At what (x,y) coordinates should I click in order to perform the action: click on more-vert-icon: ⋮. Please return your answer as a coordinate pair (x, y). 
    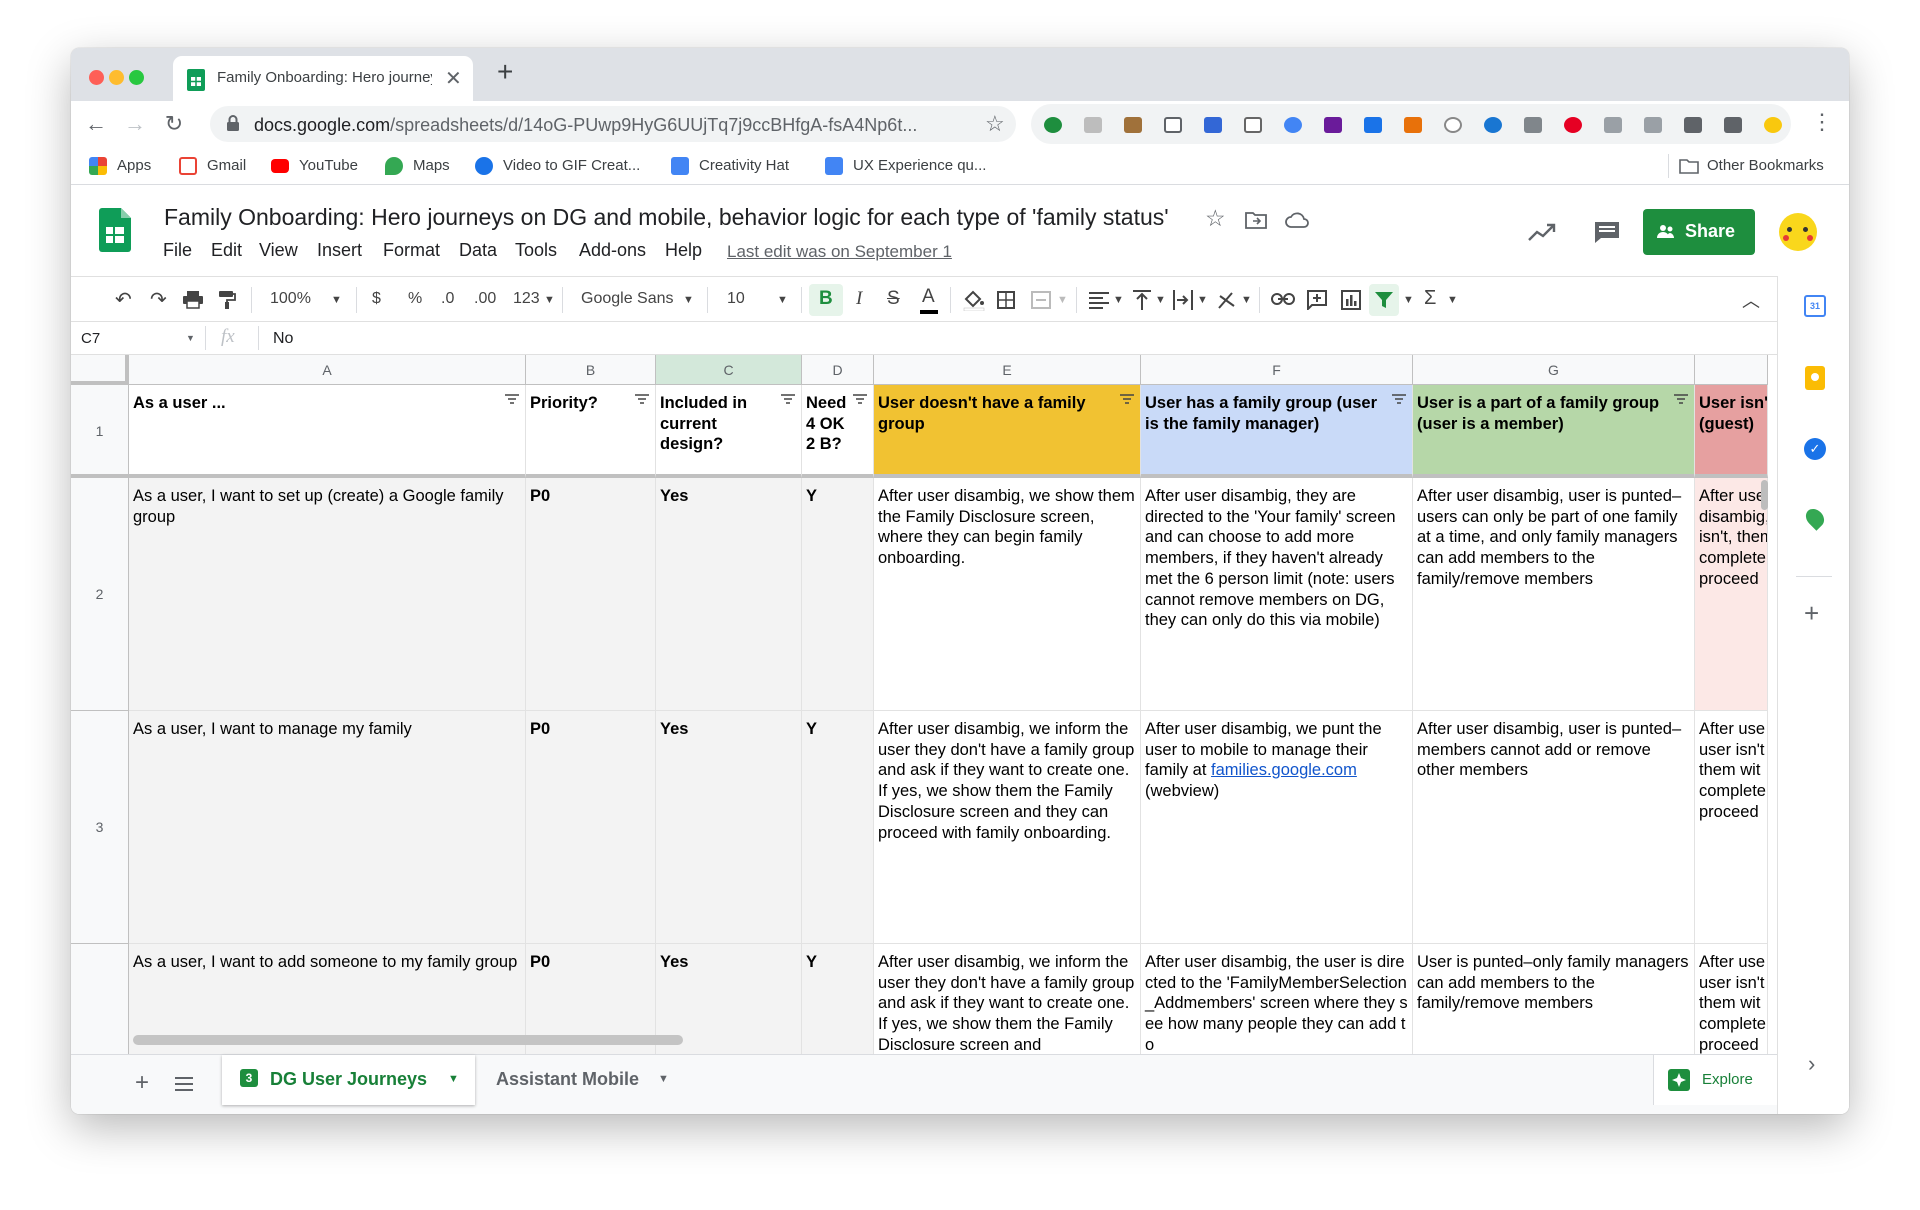
    Looking at the image, I should click on (1822, 122).